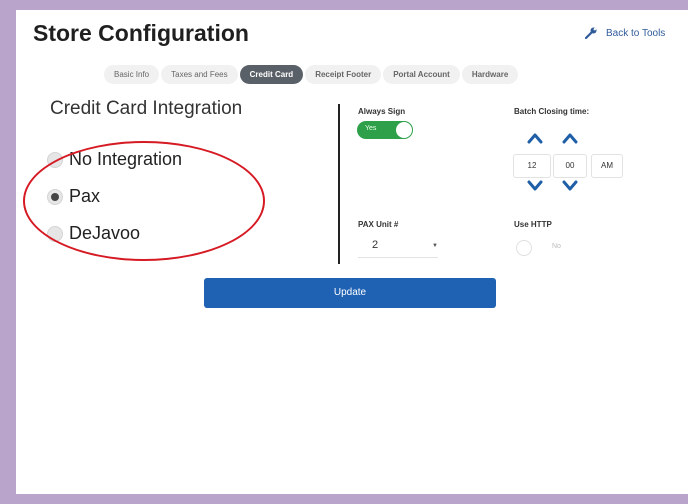 The width and height of the screenshot is (688, 504). I want to click on back-to-tools-label: Back to Tools, so click(636, 33).